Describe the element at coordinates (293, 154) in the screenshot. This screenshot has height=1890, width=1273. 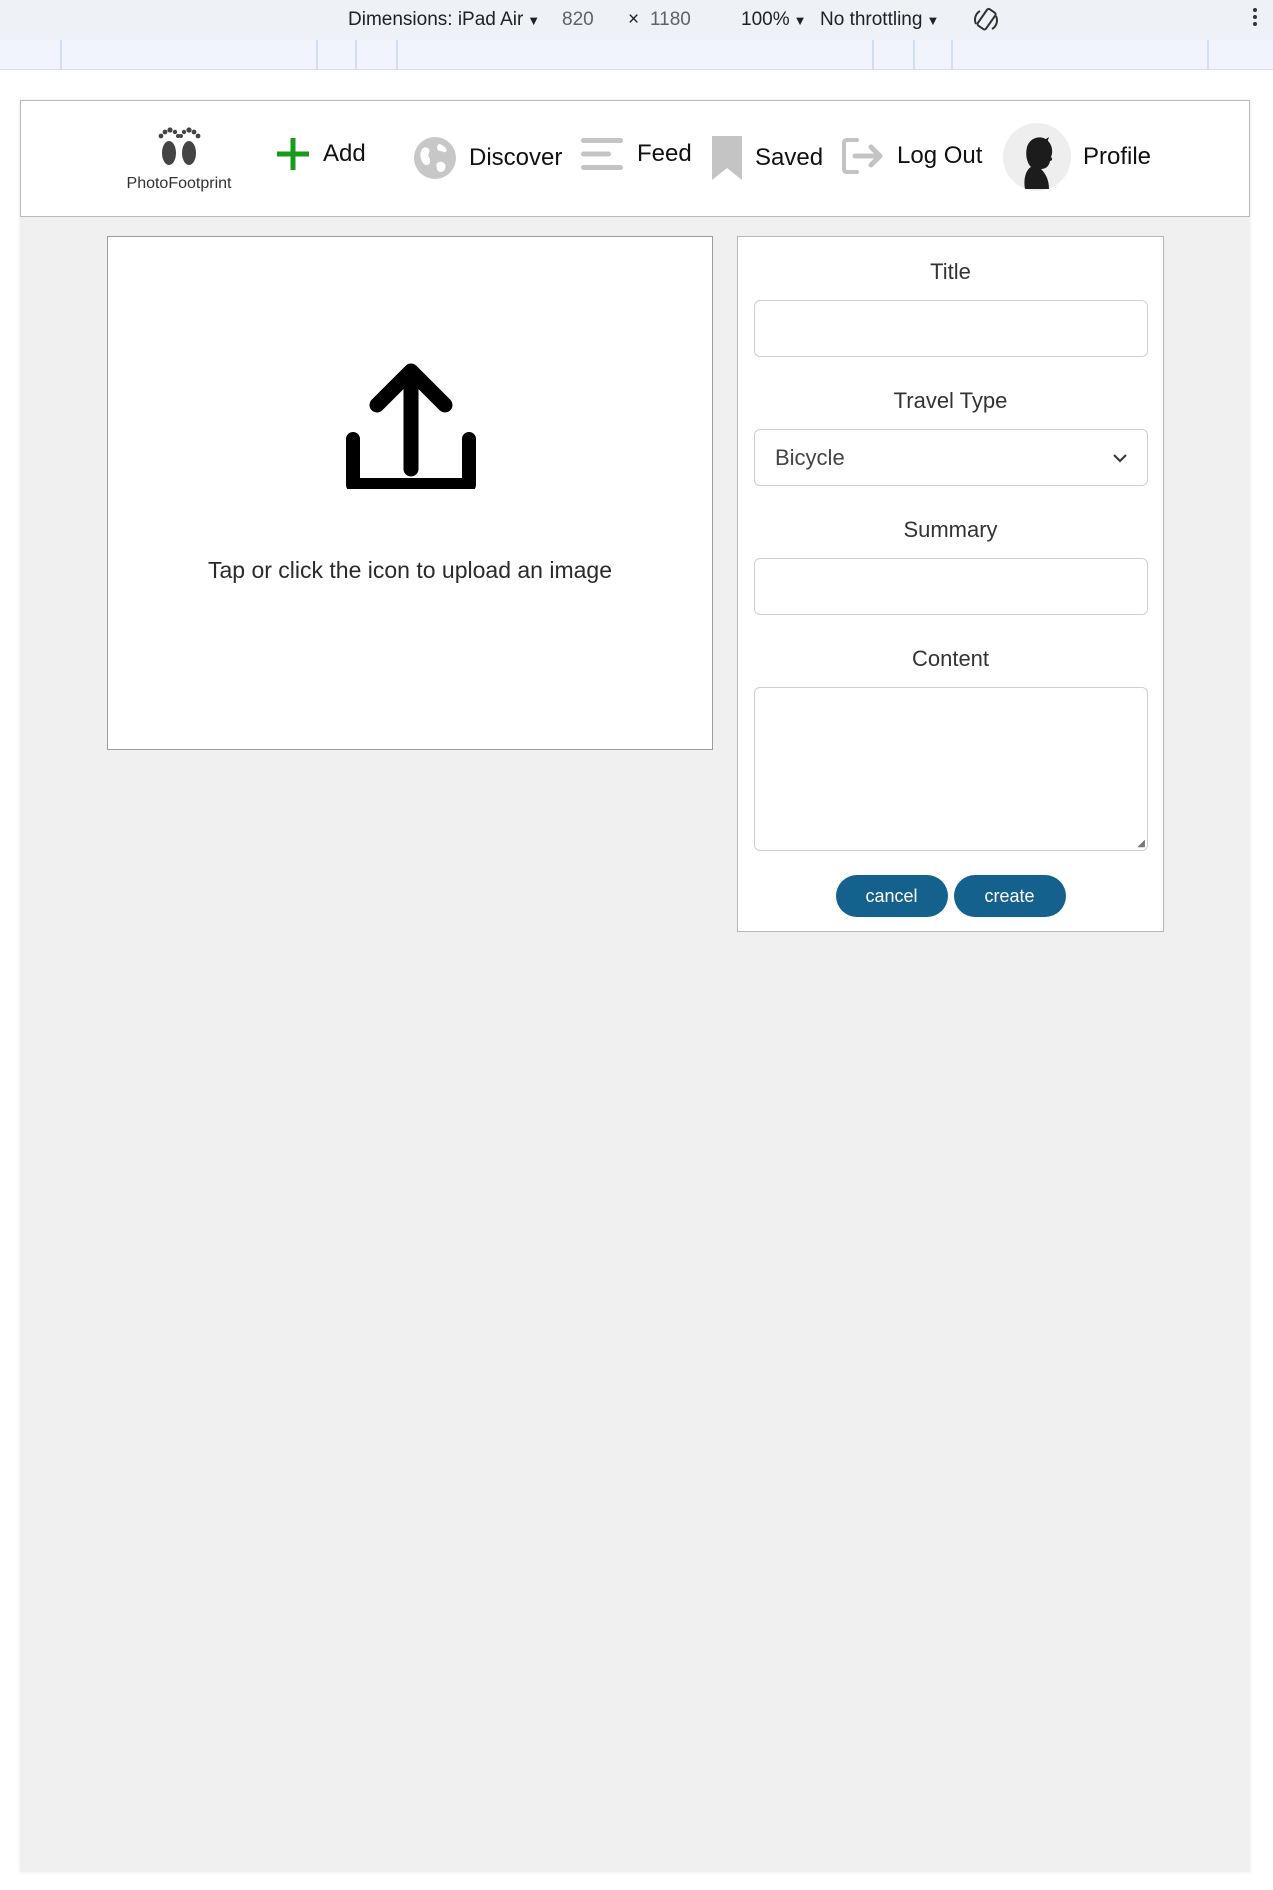
I see `plus-icon` at that location.